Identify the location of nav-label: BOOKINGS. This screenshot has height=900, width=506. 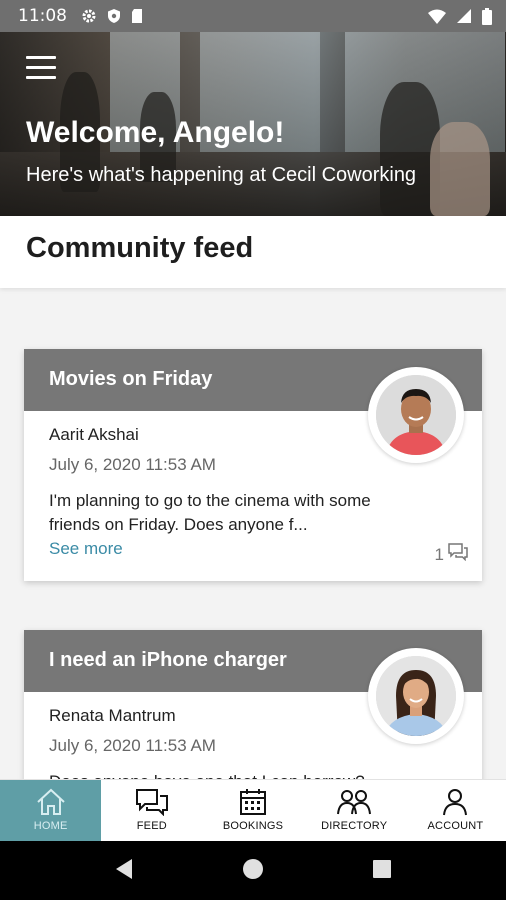
(253, 826).